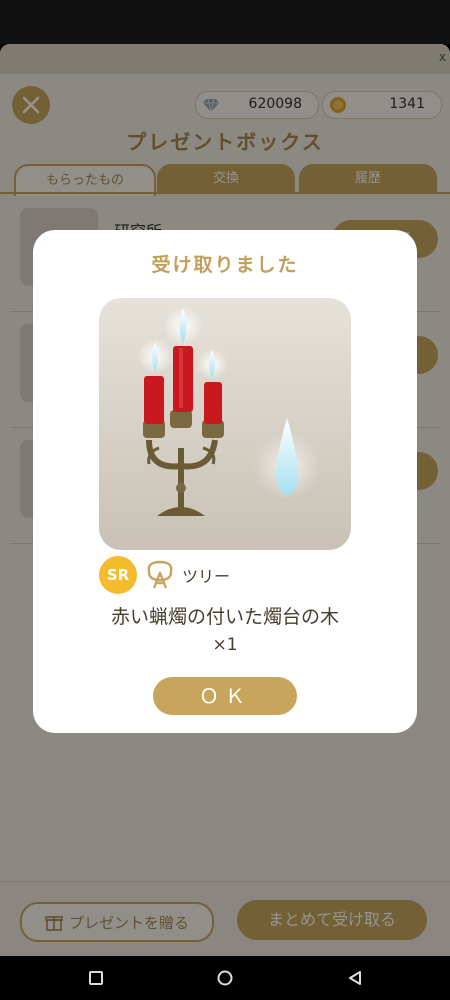  Describe the element at coordinates (96, 978) in the screenshot. I see `nav-recents-icon` at that location.